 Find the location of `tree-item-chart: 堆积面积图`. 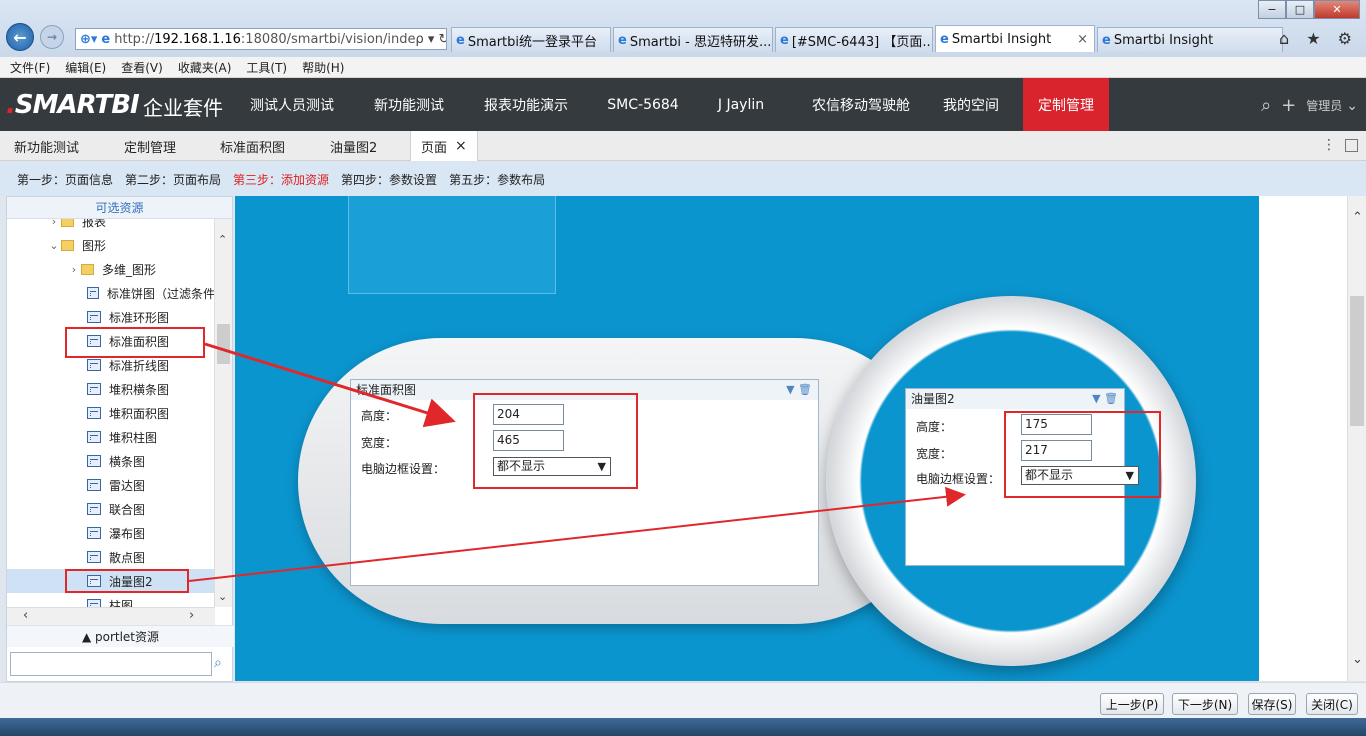

tree-item-chart: 堆积面积图 is located at coordinates (111, 413).